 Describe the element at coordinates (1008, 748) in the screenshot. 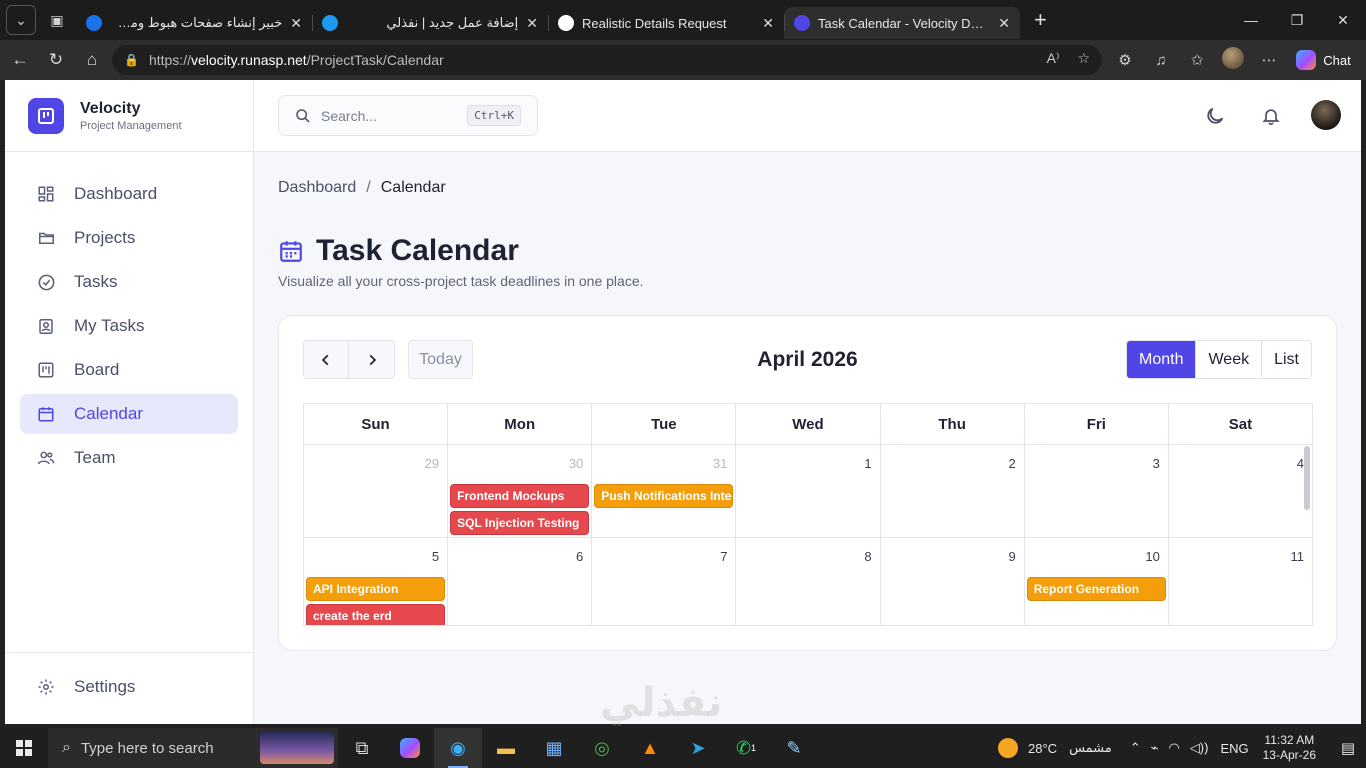

I see `weather-sun-icon` at that location.